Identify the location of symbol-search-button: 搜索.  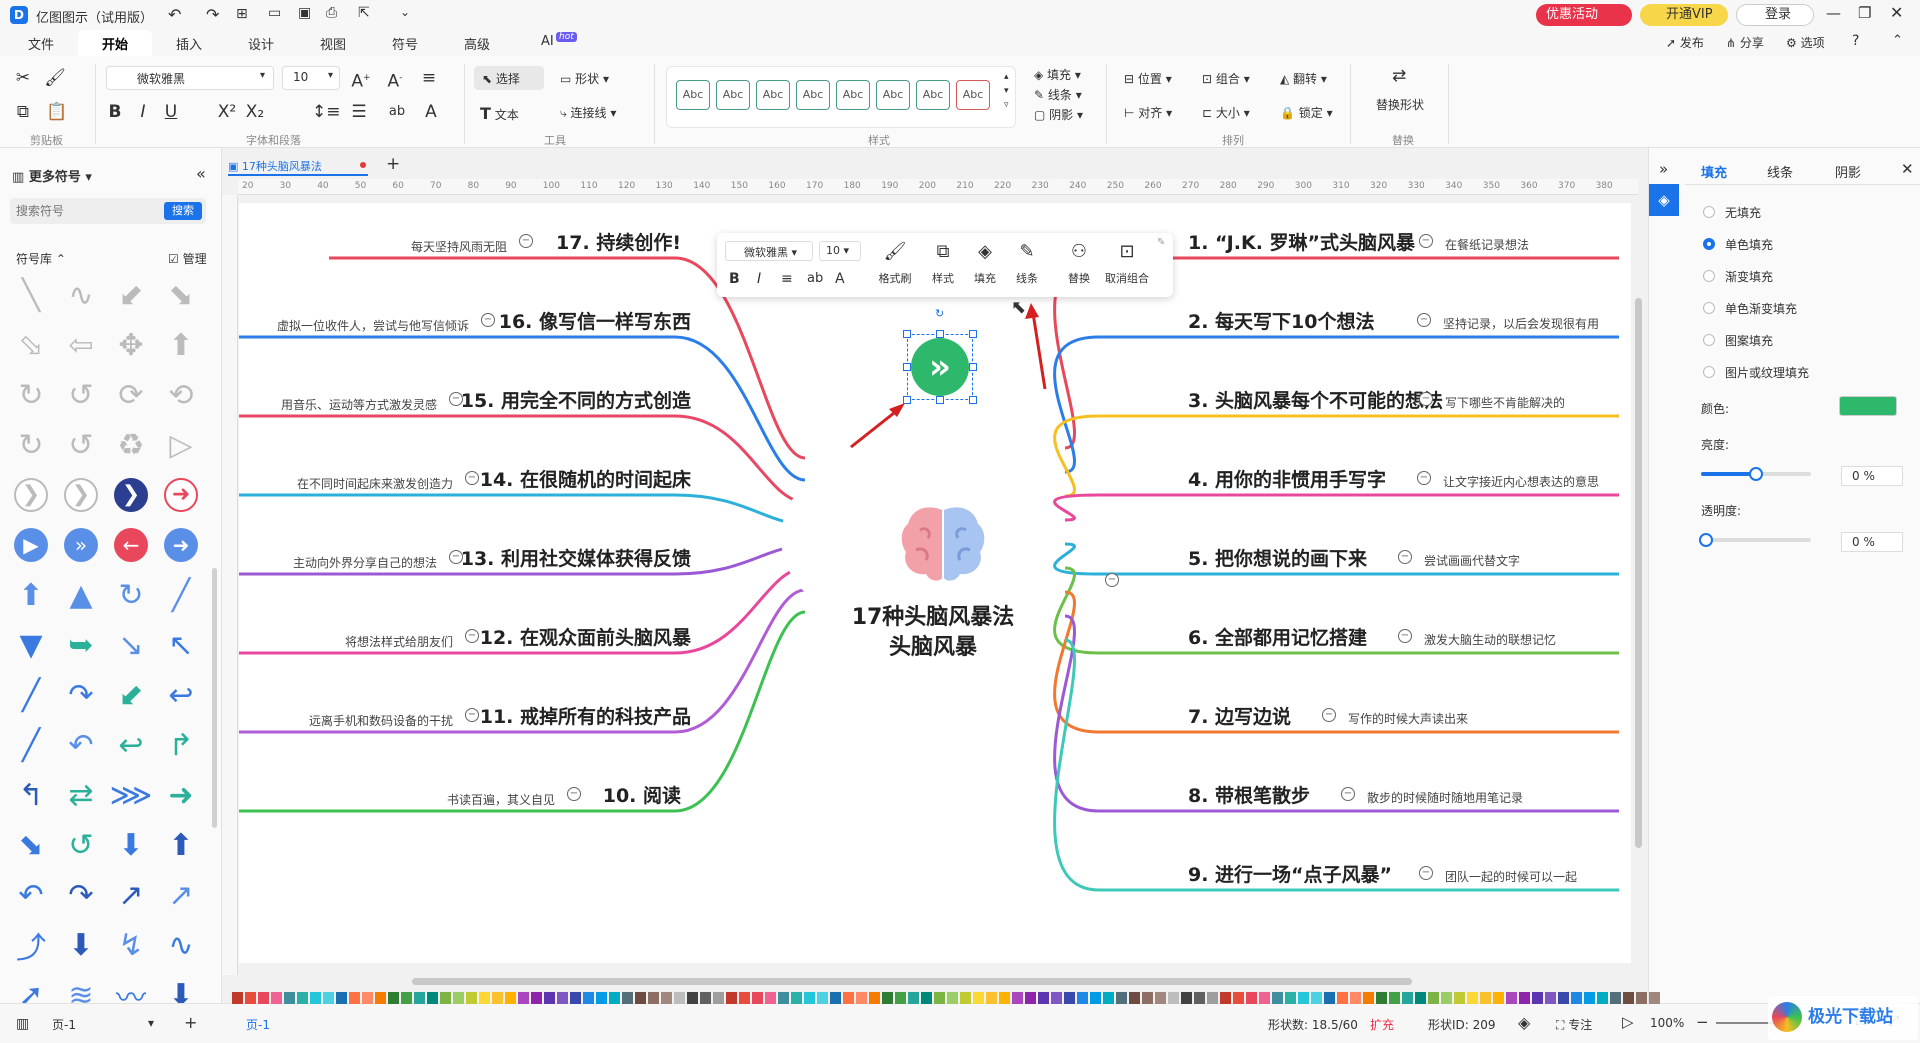
(183, 211).